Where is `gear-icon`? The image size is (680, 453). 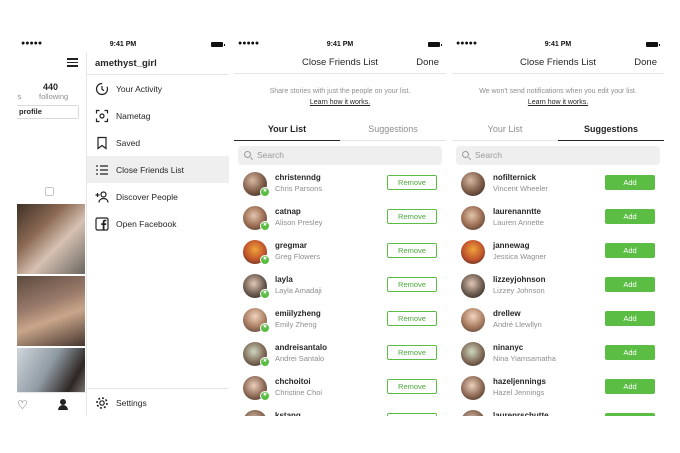
gear-icon is located at coordinates (102, 403).